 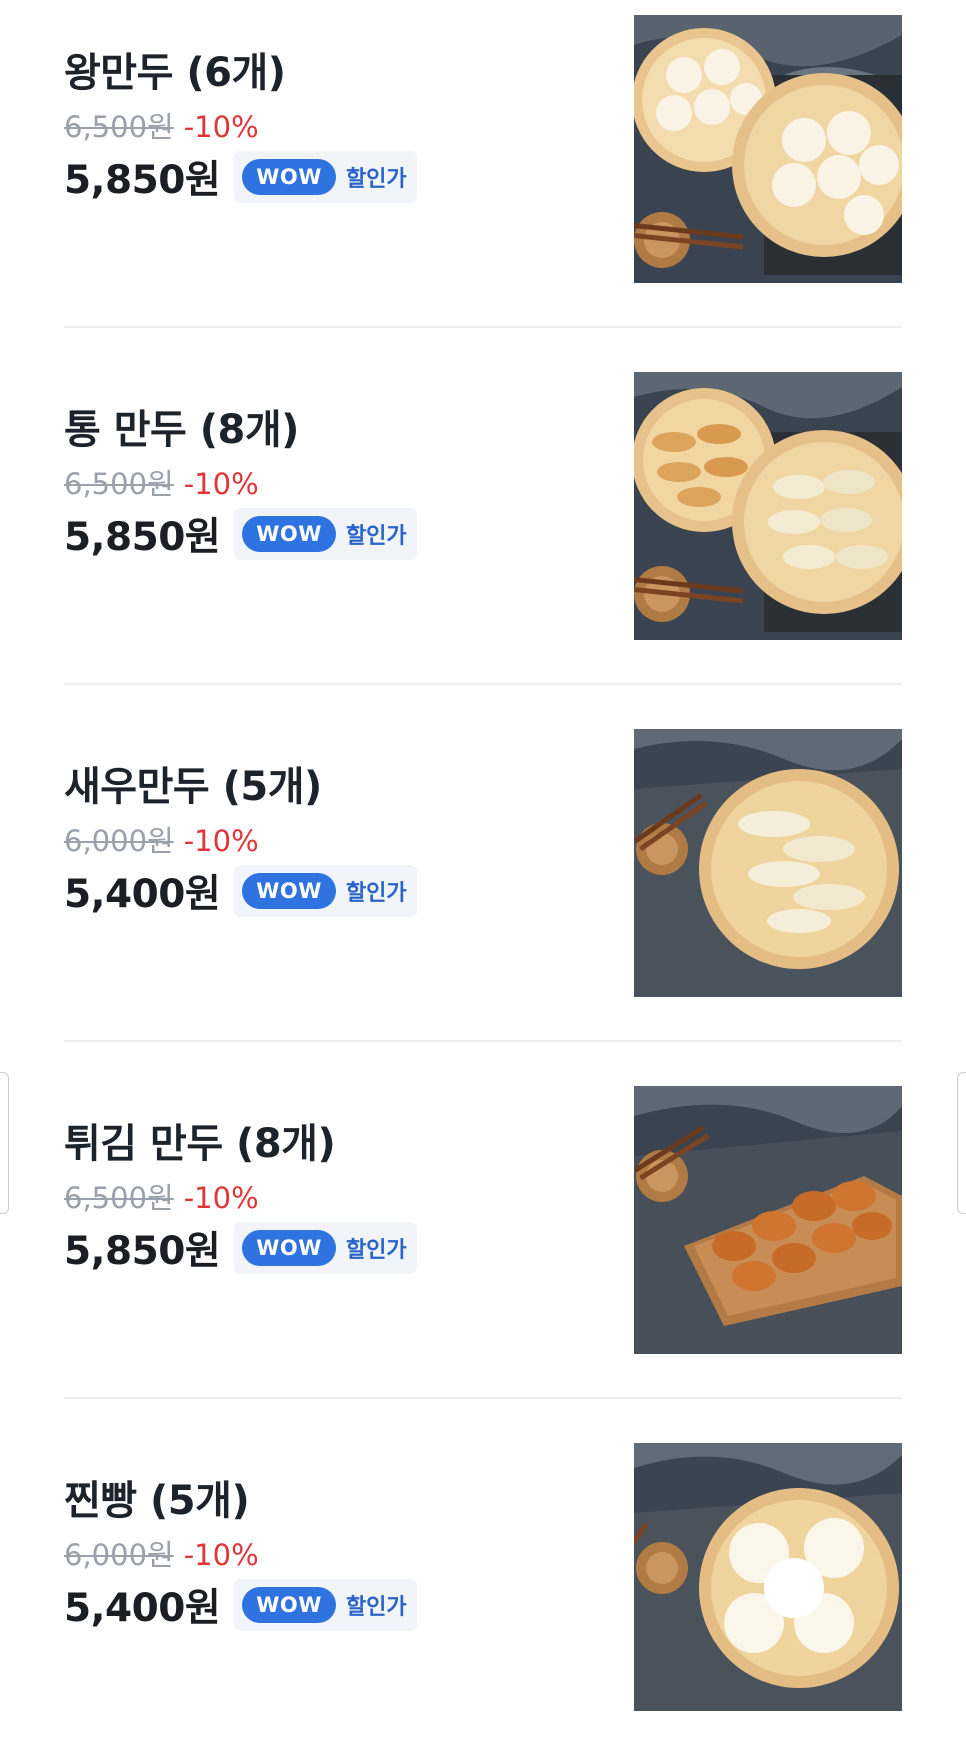 I want to click on item-name: 통 만두 (8개), so click(x=181, y=430).